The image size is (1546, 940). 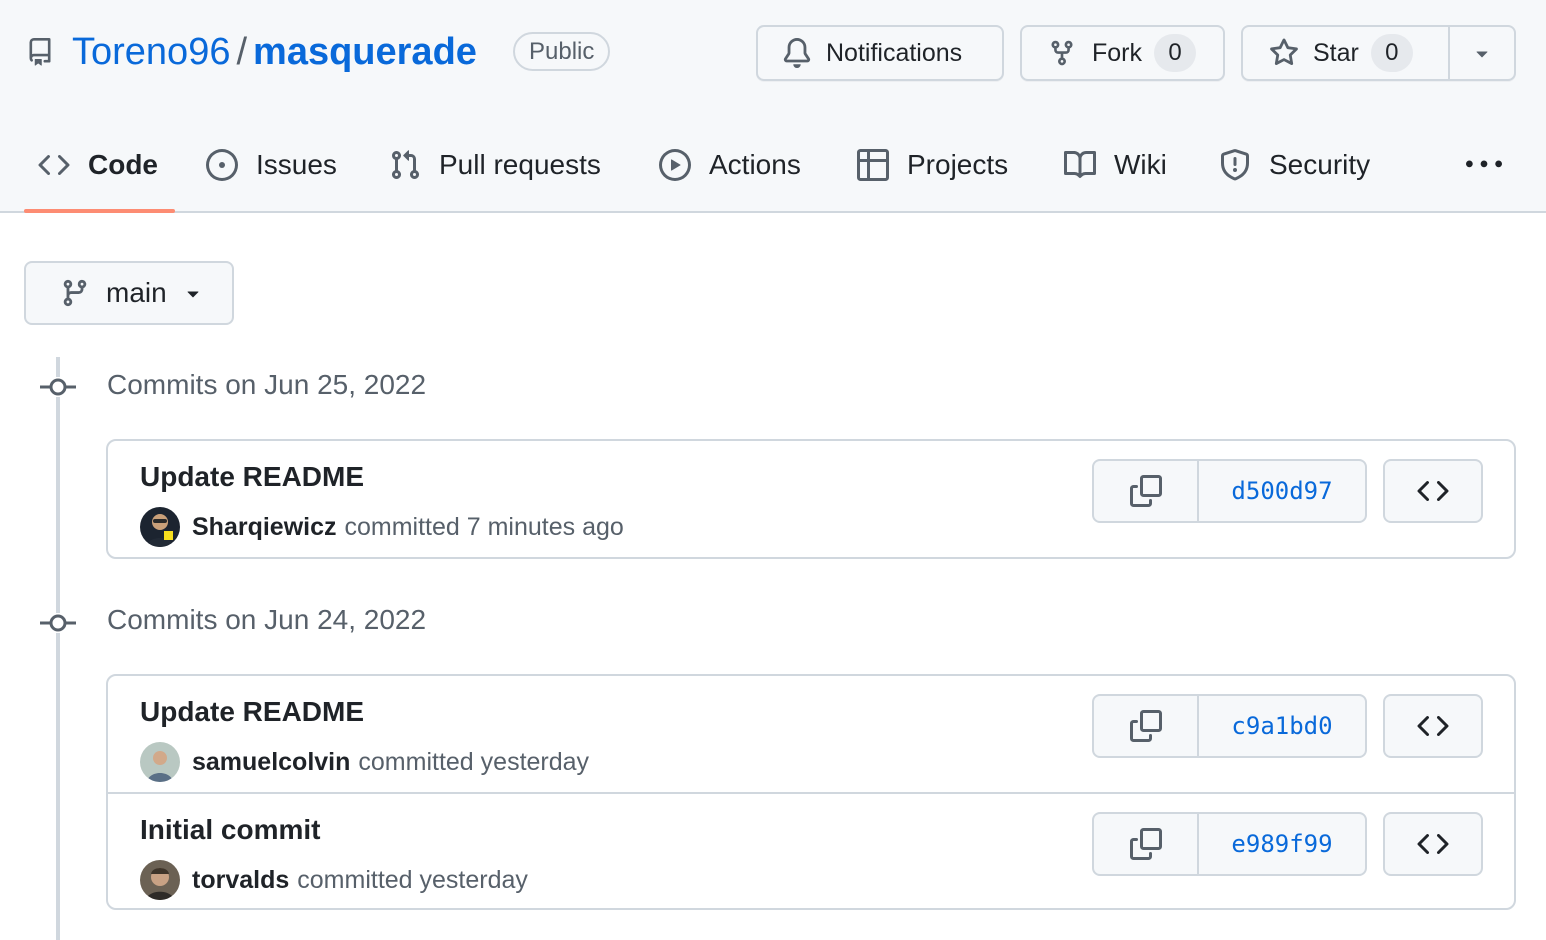 I want to click on star-button-group: Star 0, so click(x=1378, y=53).